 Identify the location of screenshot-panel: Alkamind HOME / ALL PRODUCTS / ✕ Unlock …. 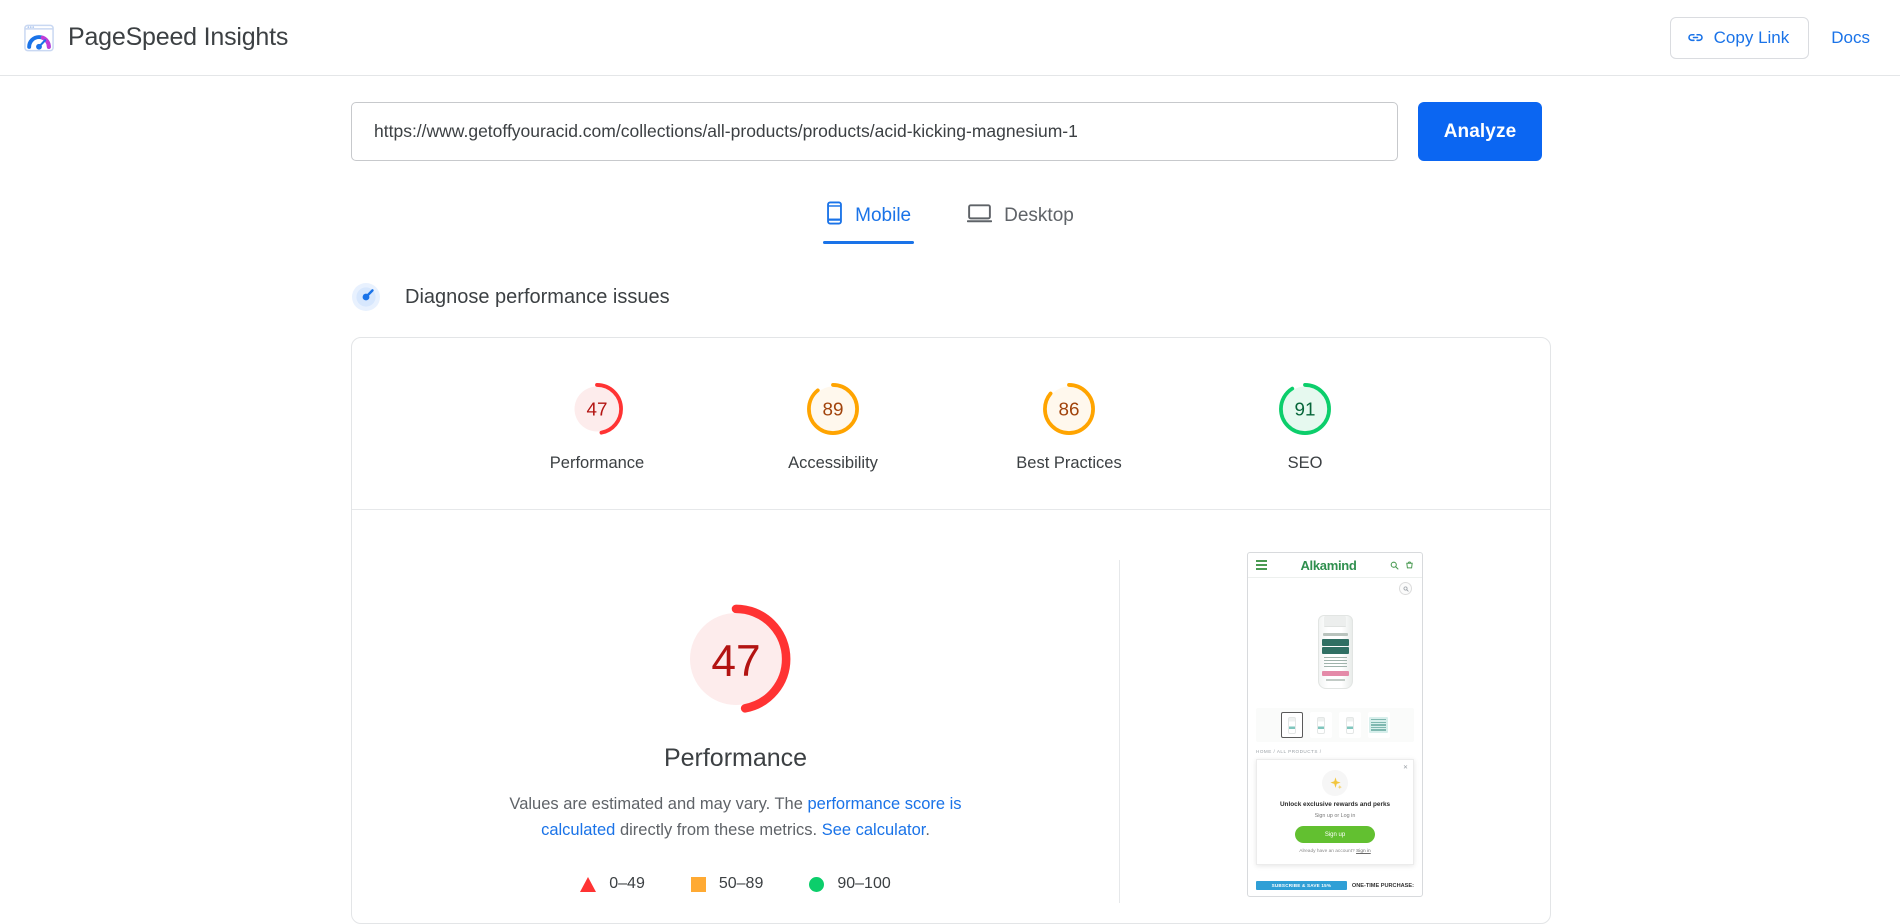
(1335, 723).